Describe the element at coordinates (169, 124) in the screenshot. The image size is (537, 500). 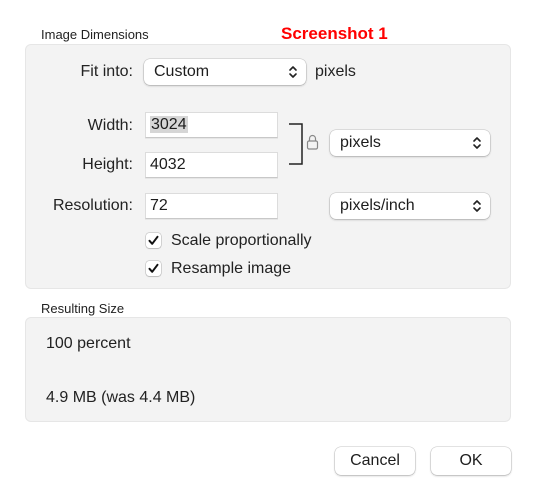
I see `width-value: 3024` at that location.